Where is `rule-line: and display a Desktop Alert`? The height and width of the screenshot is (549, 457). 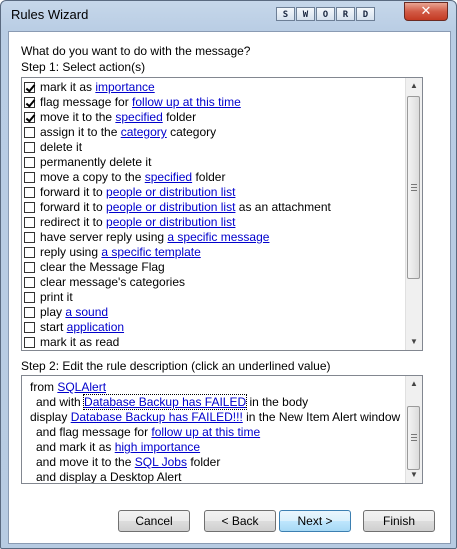
rule-line: and display a Desktop Alert is located at coordinates (109, 477).